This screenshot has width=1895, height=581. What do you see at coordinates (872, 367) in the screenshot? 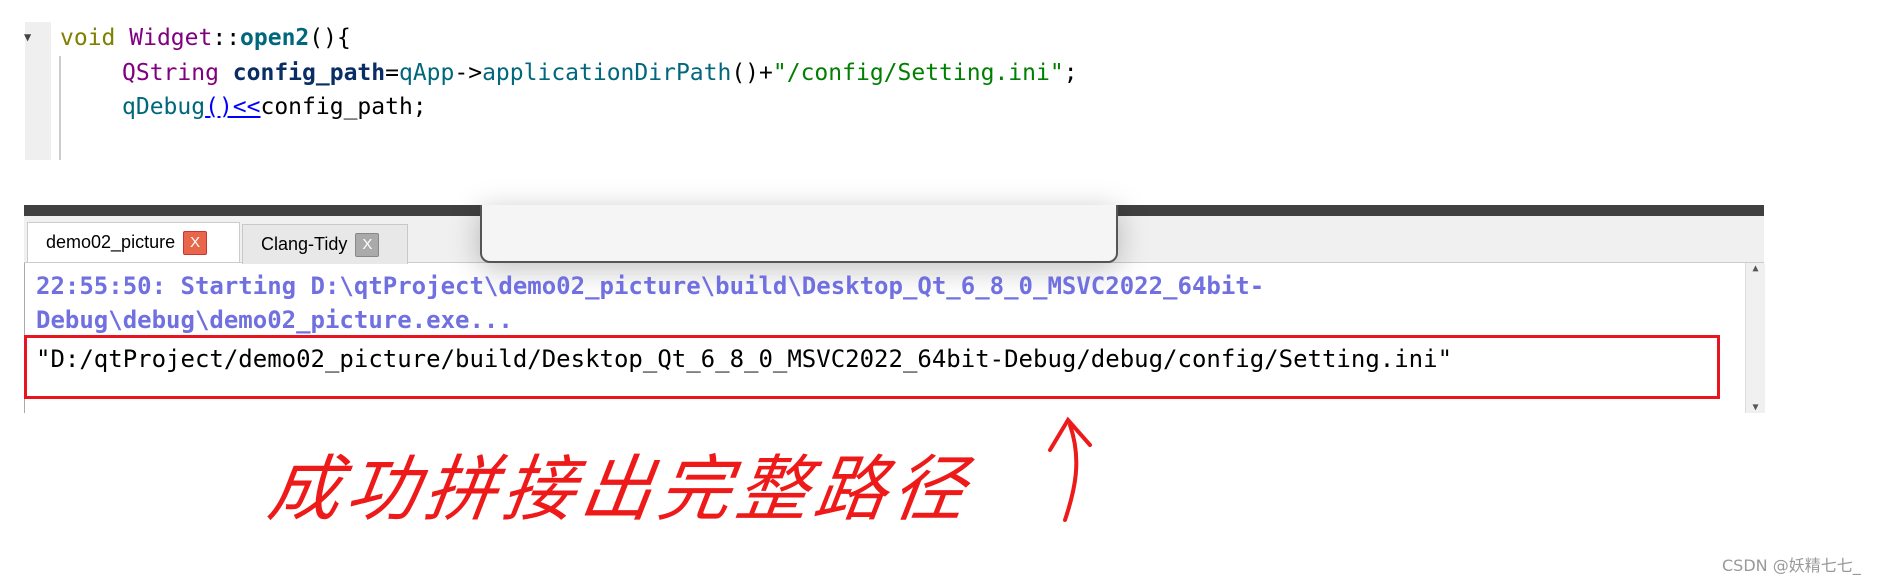
I see `highlight-box` at bounding box center [872, 367].